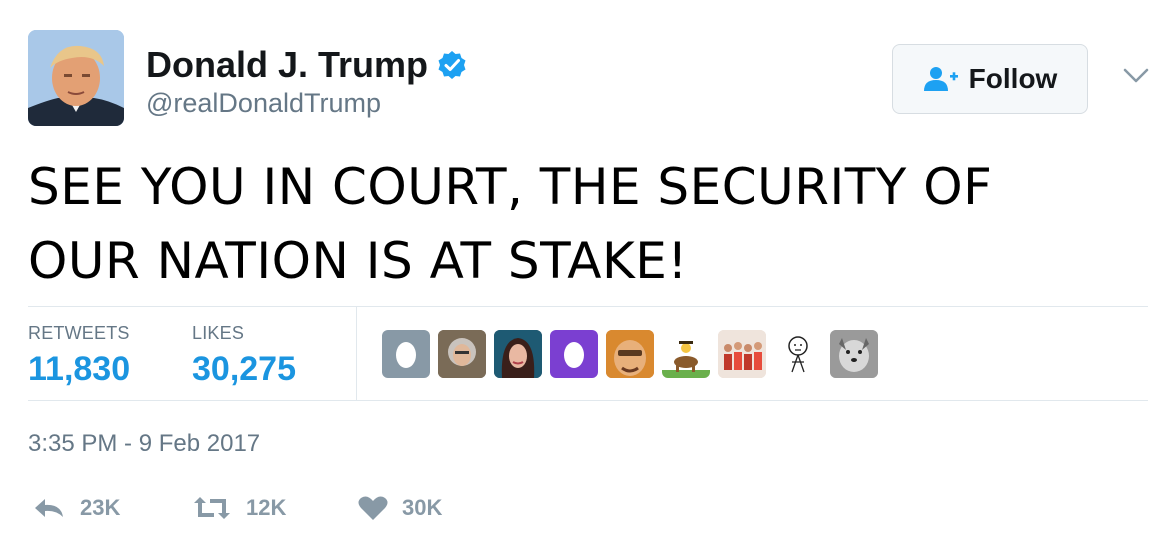 The image size is (1151, 543). I want to click on liker-avatar-group-photo, so click(742, 354).